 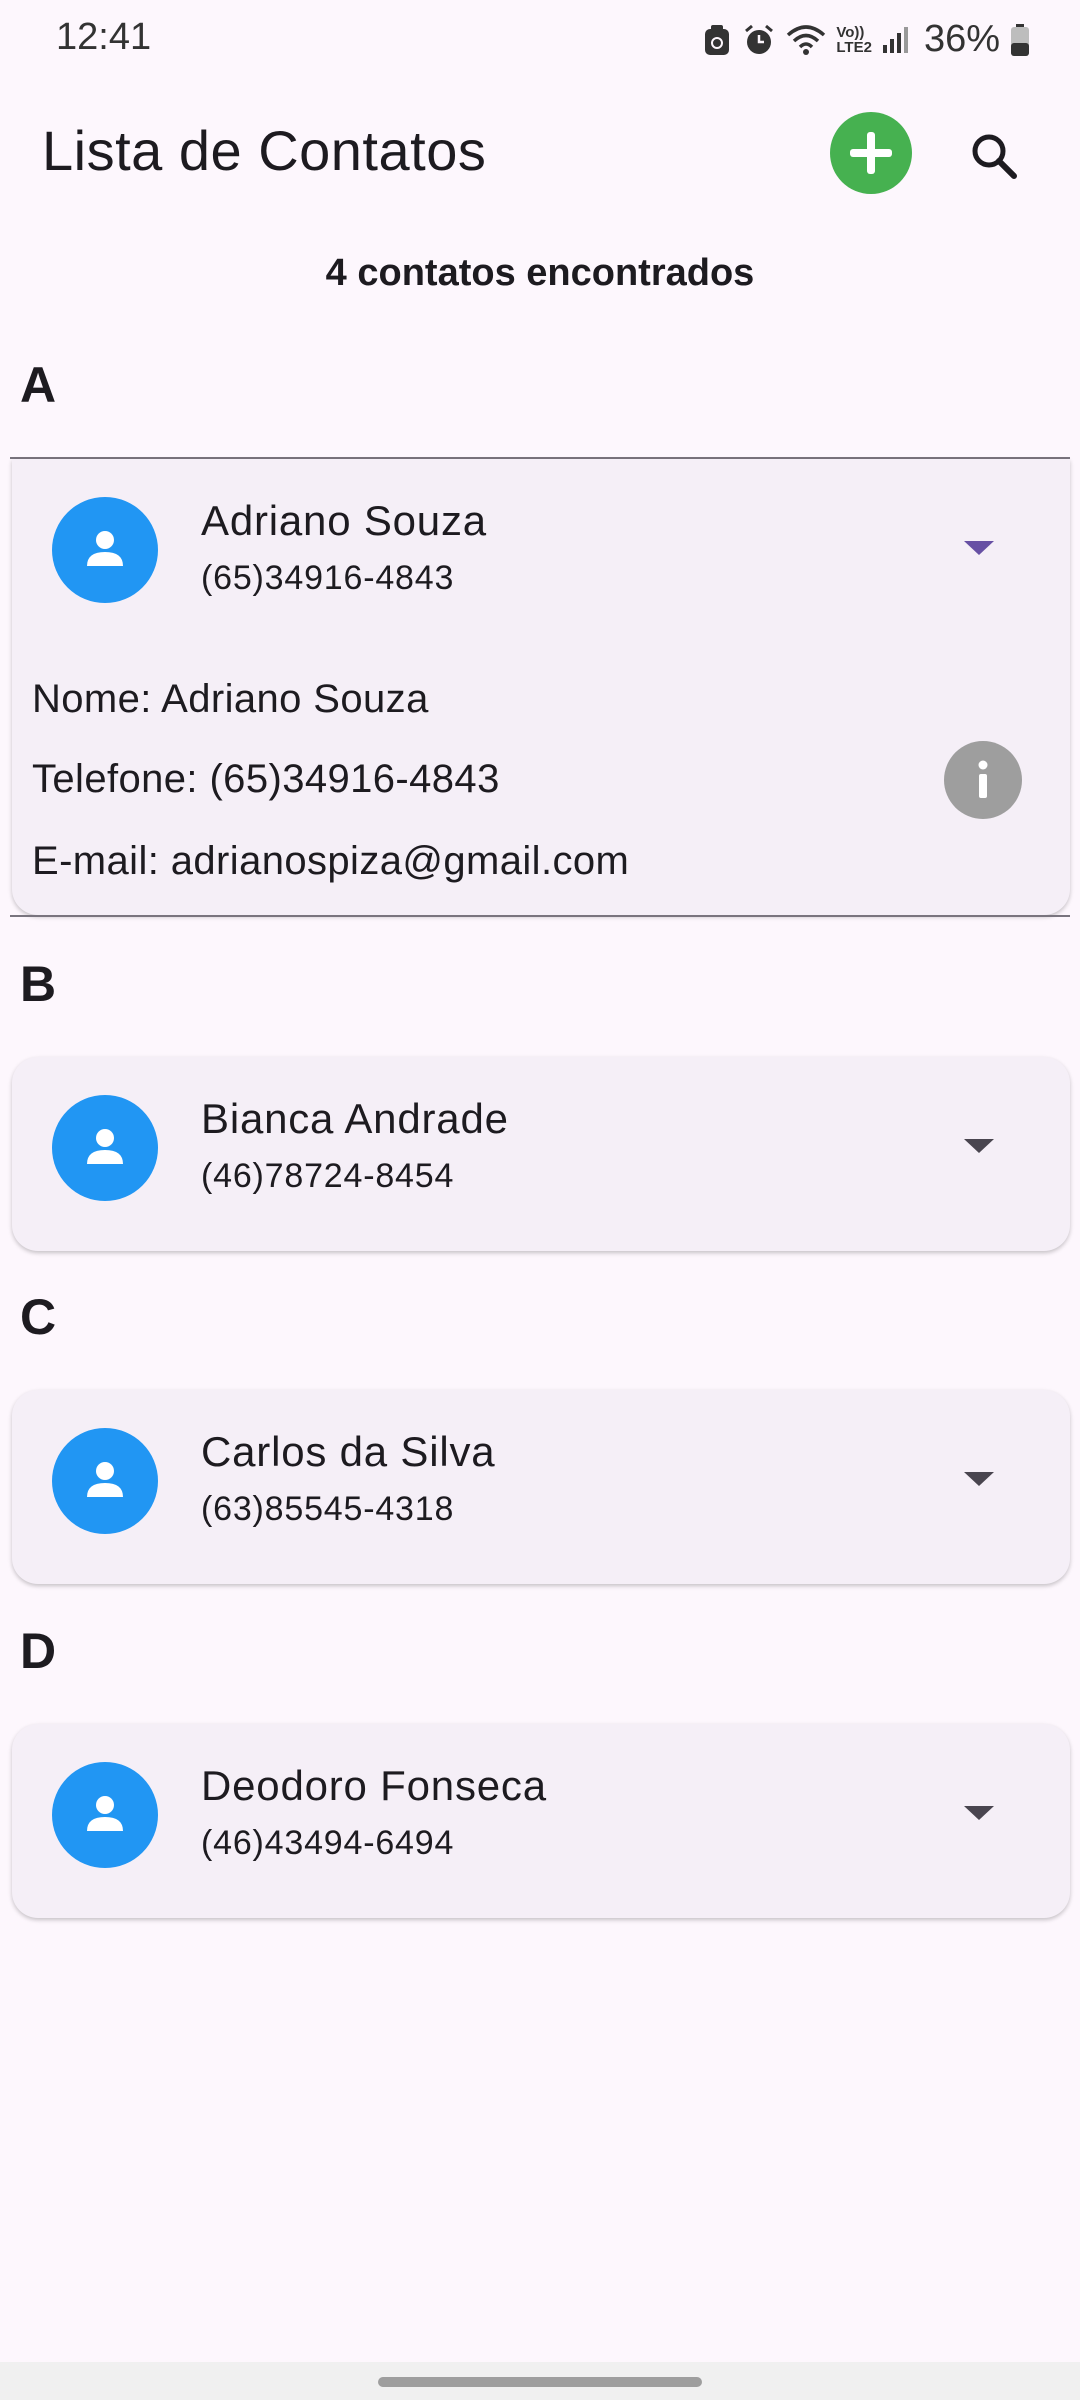 What do you see at coordinates (854, 47) in the screenshot?
I see `volte-label-bottom: LTE2` at bounding box center [854, 47].